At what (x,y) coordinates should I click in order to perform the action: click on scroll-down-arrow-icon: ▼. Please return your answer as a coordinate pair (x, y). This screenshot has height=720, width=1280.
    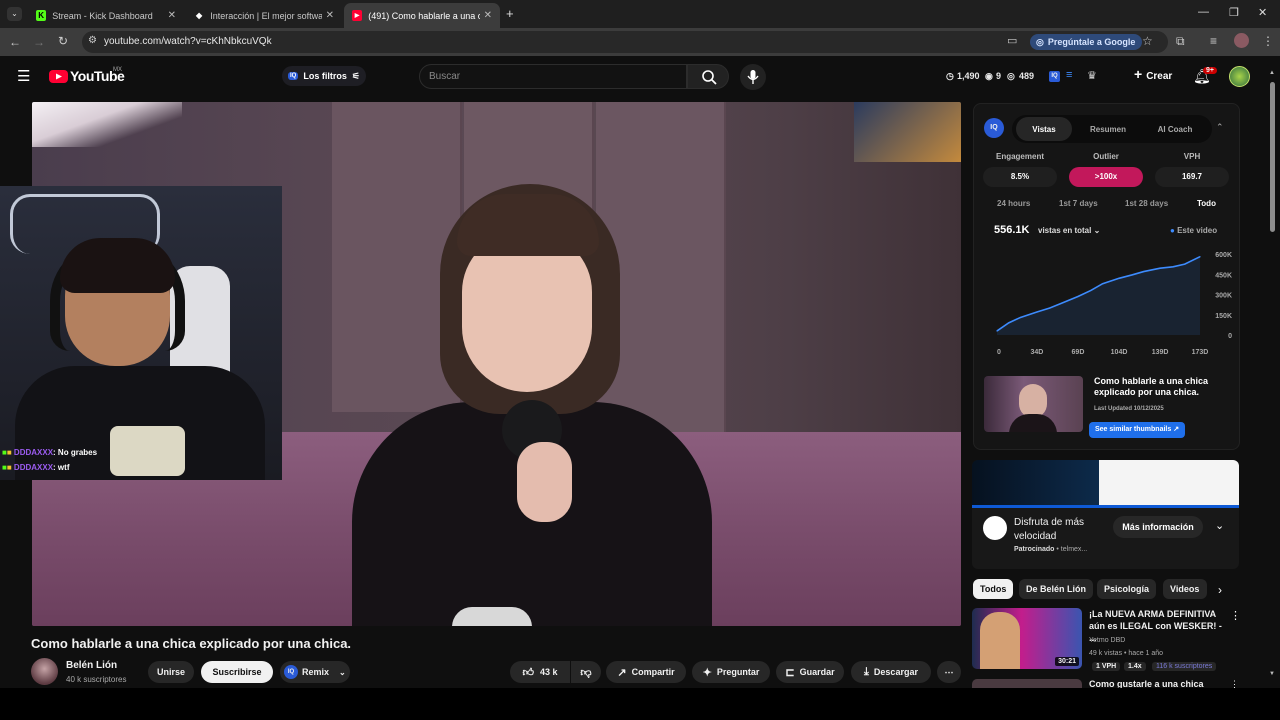
    Looking at the image, I should click on (1272, 674).